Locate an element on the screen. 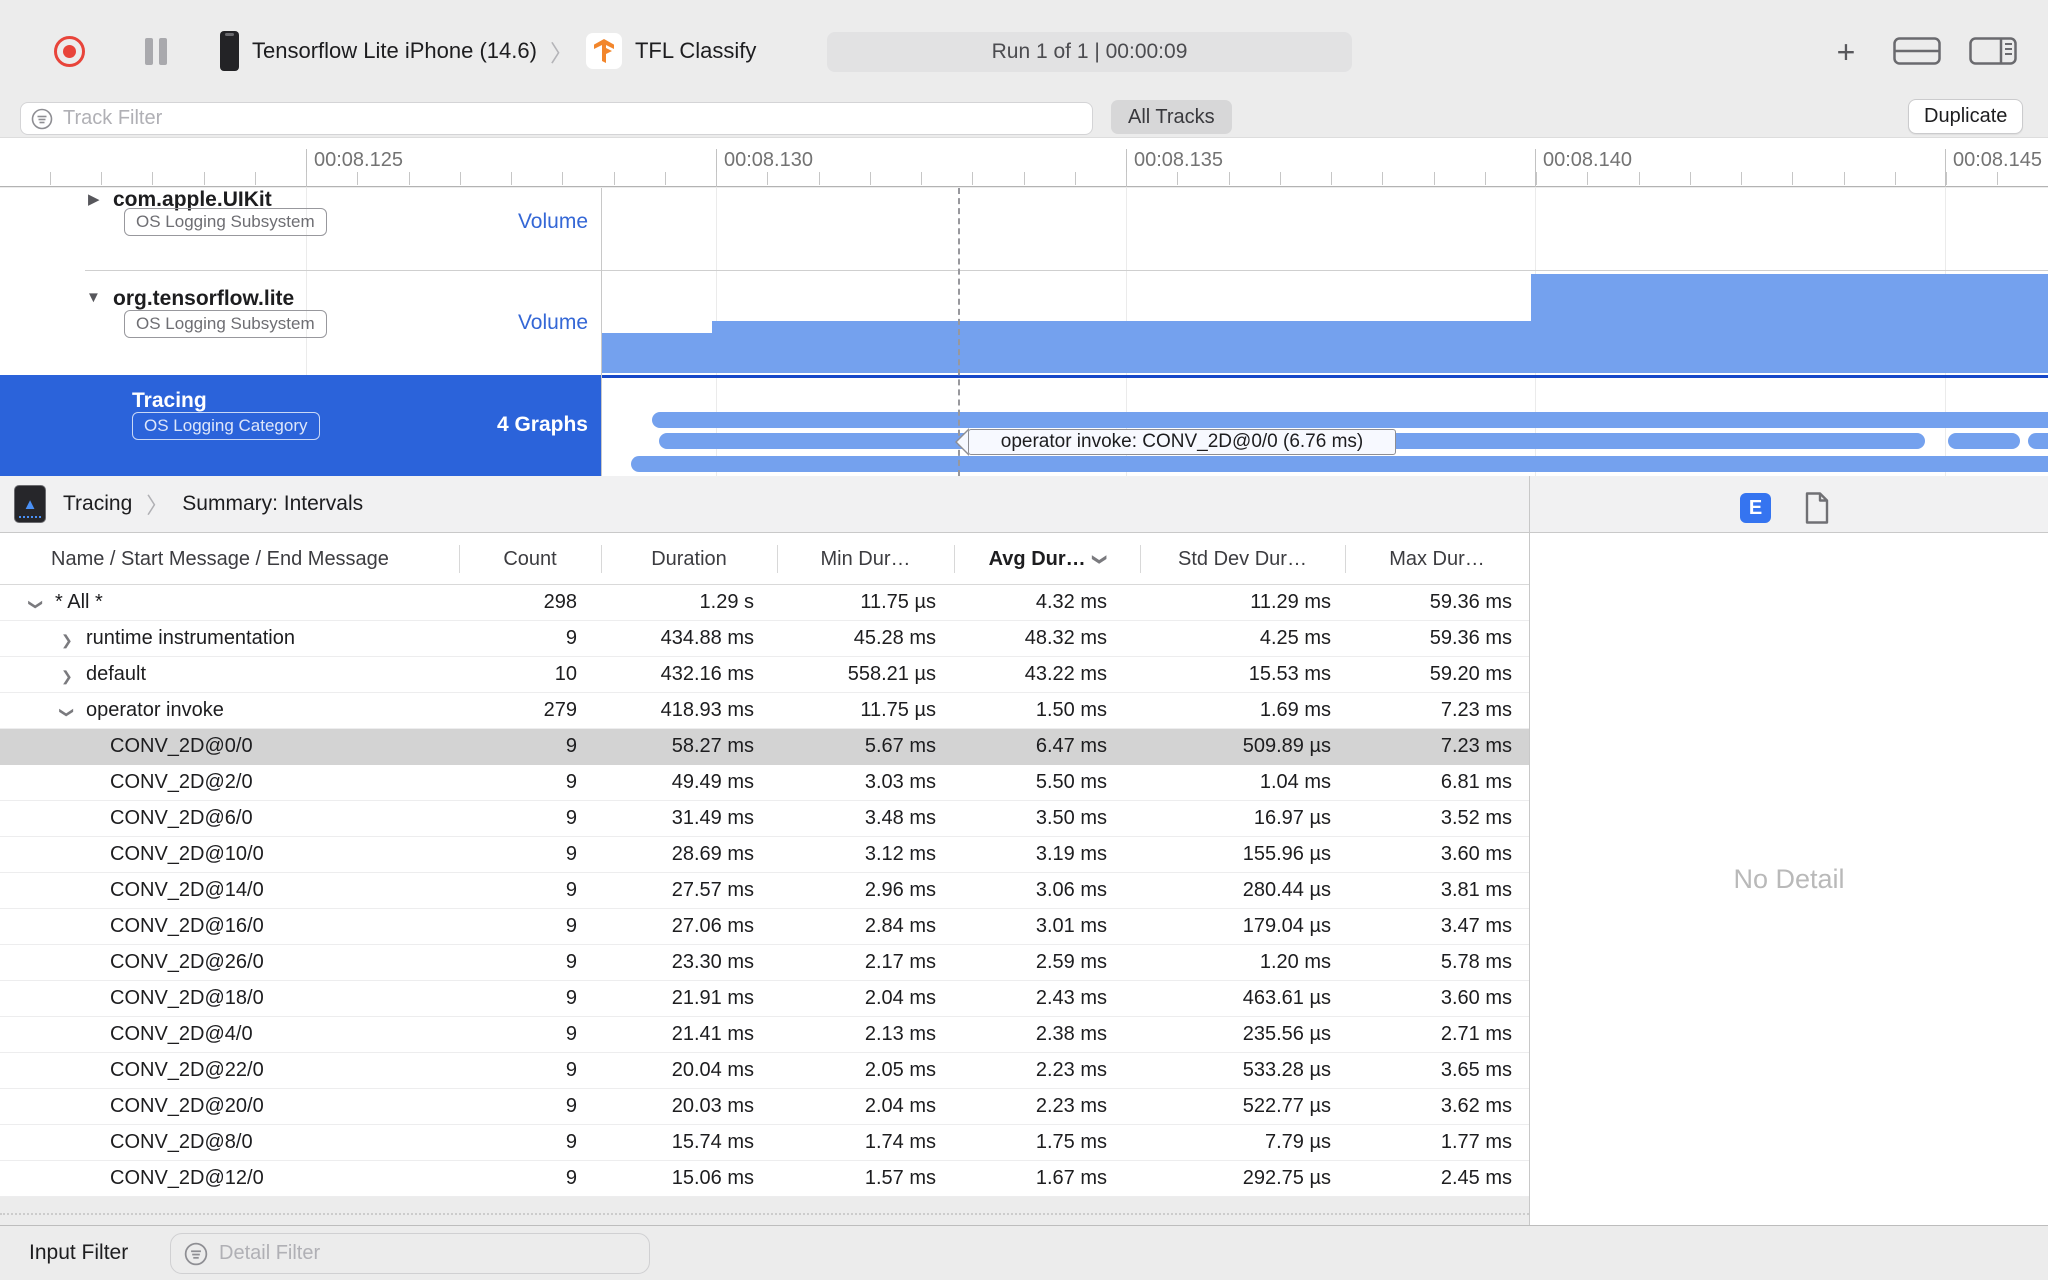 This screenshot has height=1280, width=2048. cell-std: 179.04 µs is located at coordinates (1286, 926).